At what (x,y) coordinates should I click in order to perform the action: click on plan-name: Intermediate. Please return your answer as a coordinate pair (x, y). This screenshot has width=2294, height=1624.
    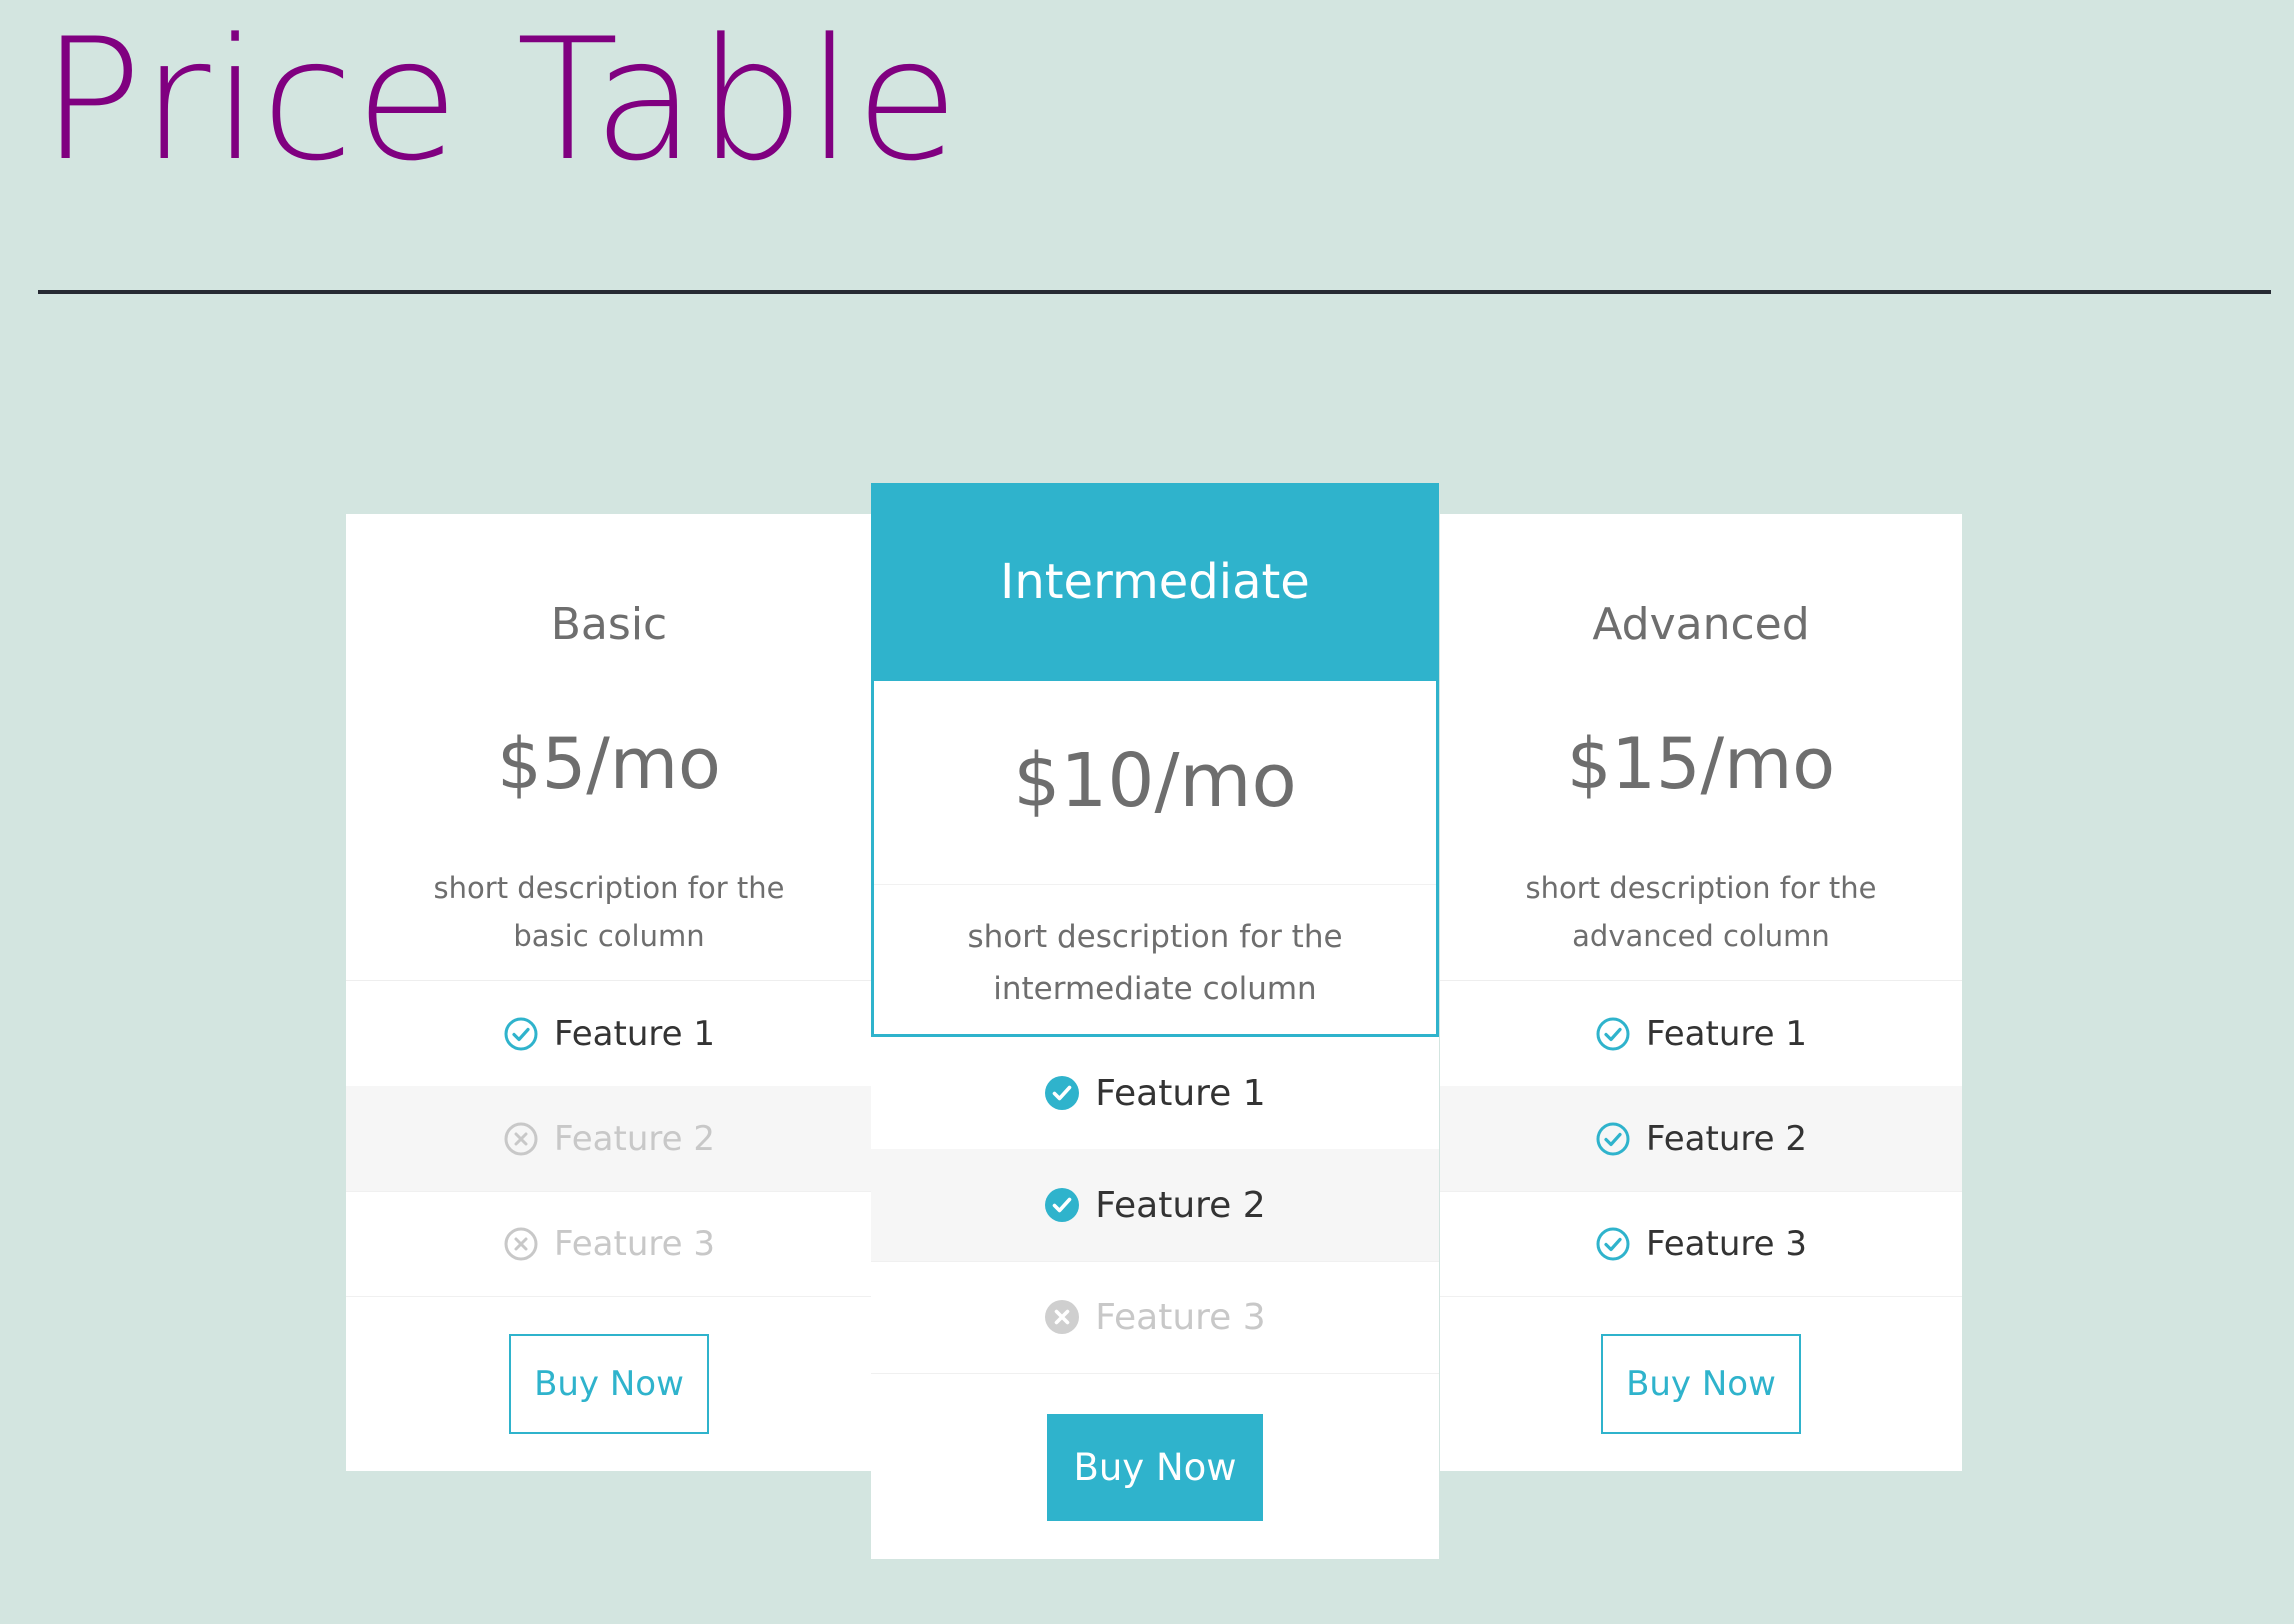
    Looking at the image, I should click on (1155, 582).